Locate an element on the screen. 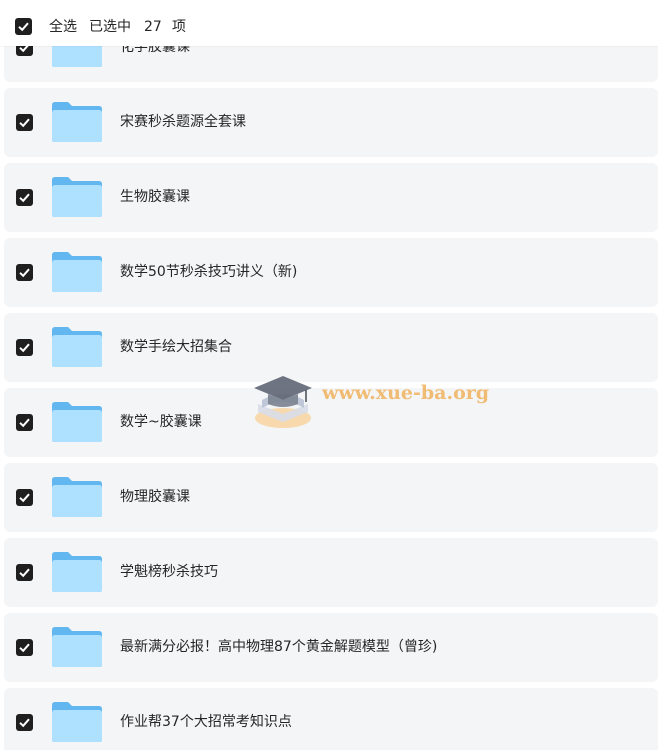  list-item: 数学手绘大招集合 is located at coordinates (331, 347).